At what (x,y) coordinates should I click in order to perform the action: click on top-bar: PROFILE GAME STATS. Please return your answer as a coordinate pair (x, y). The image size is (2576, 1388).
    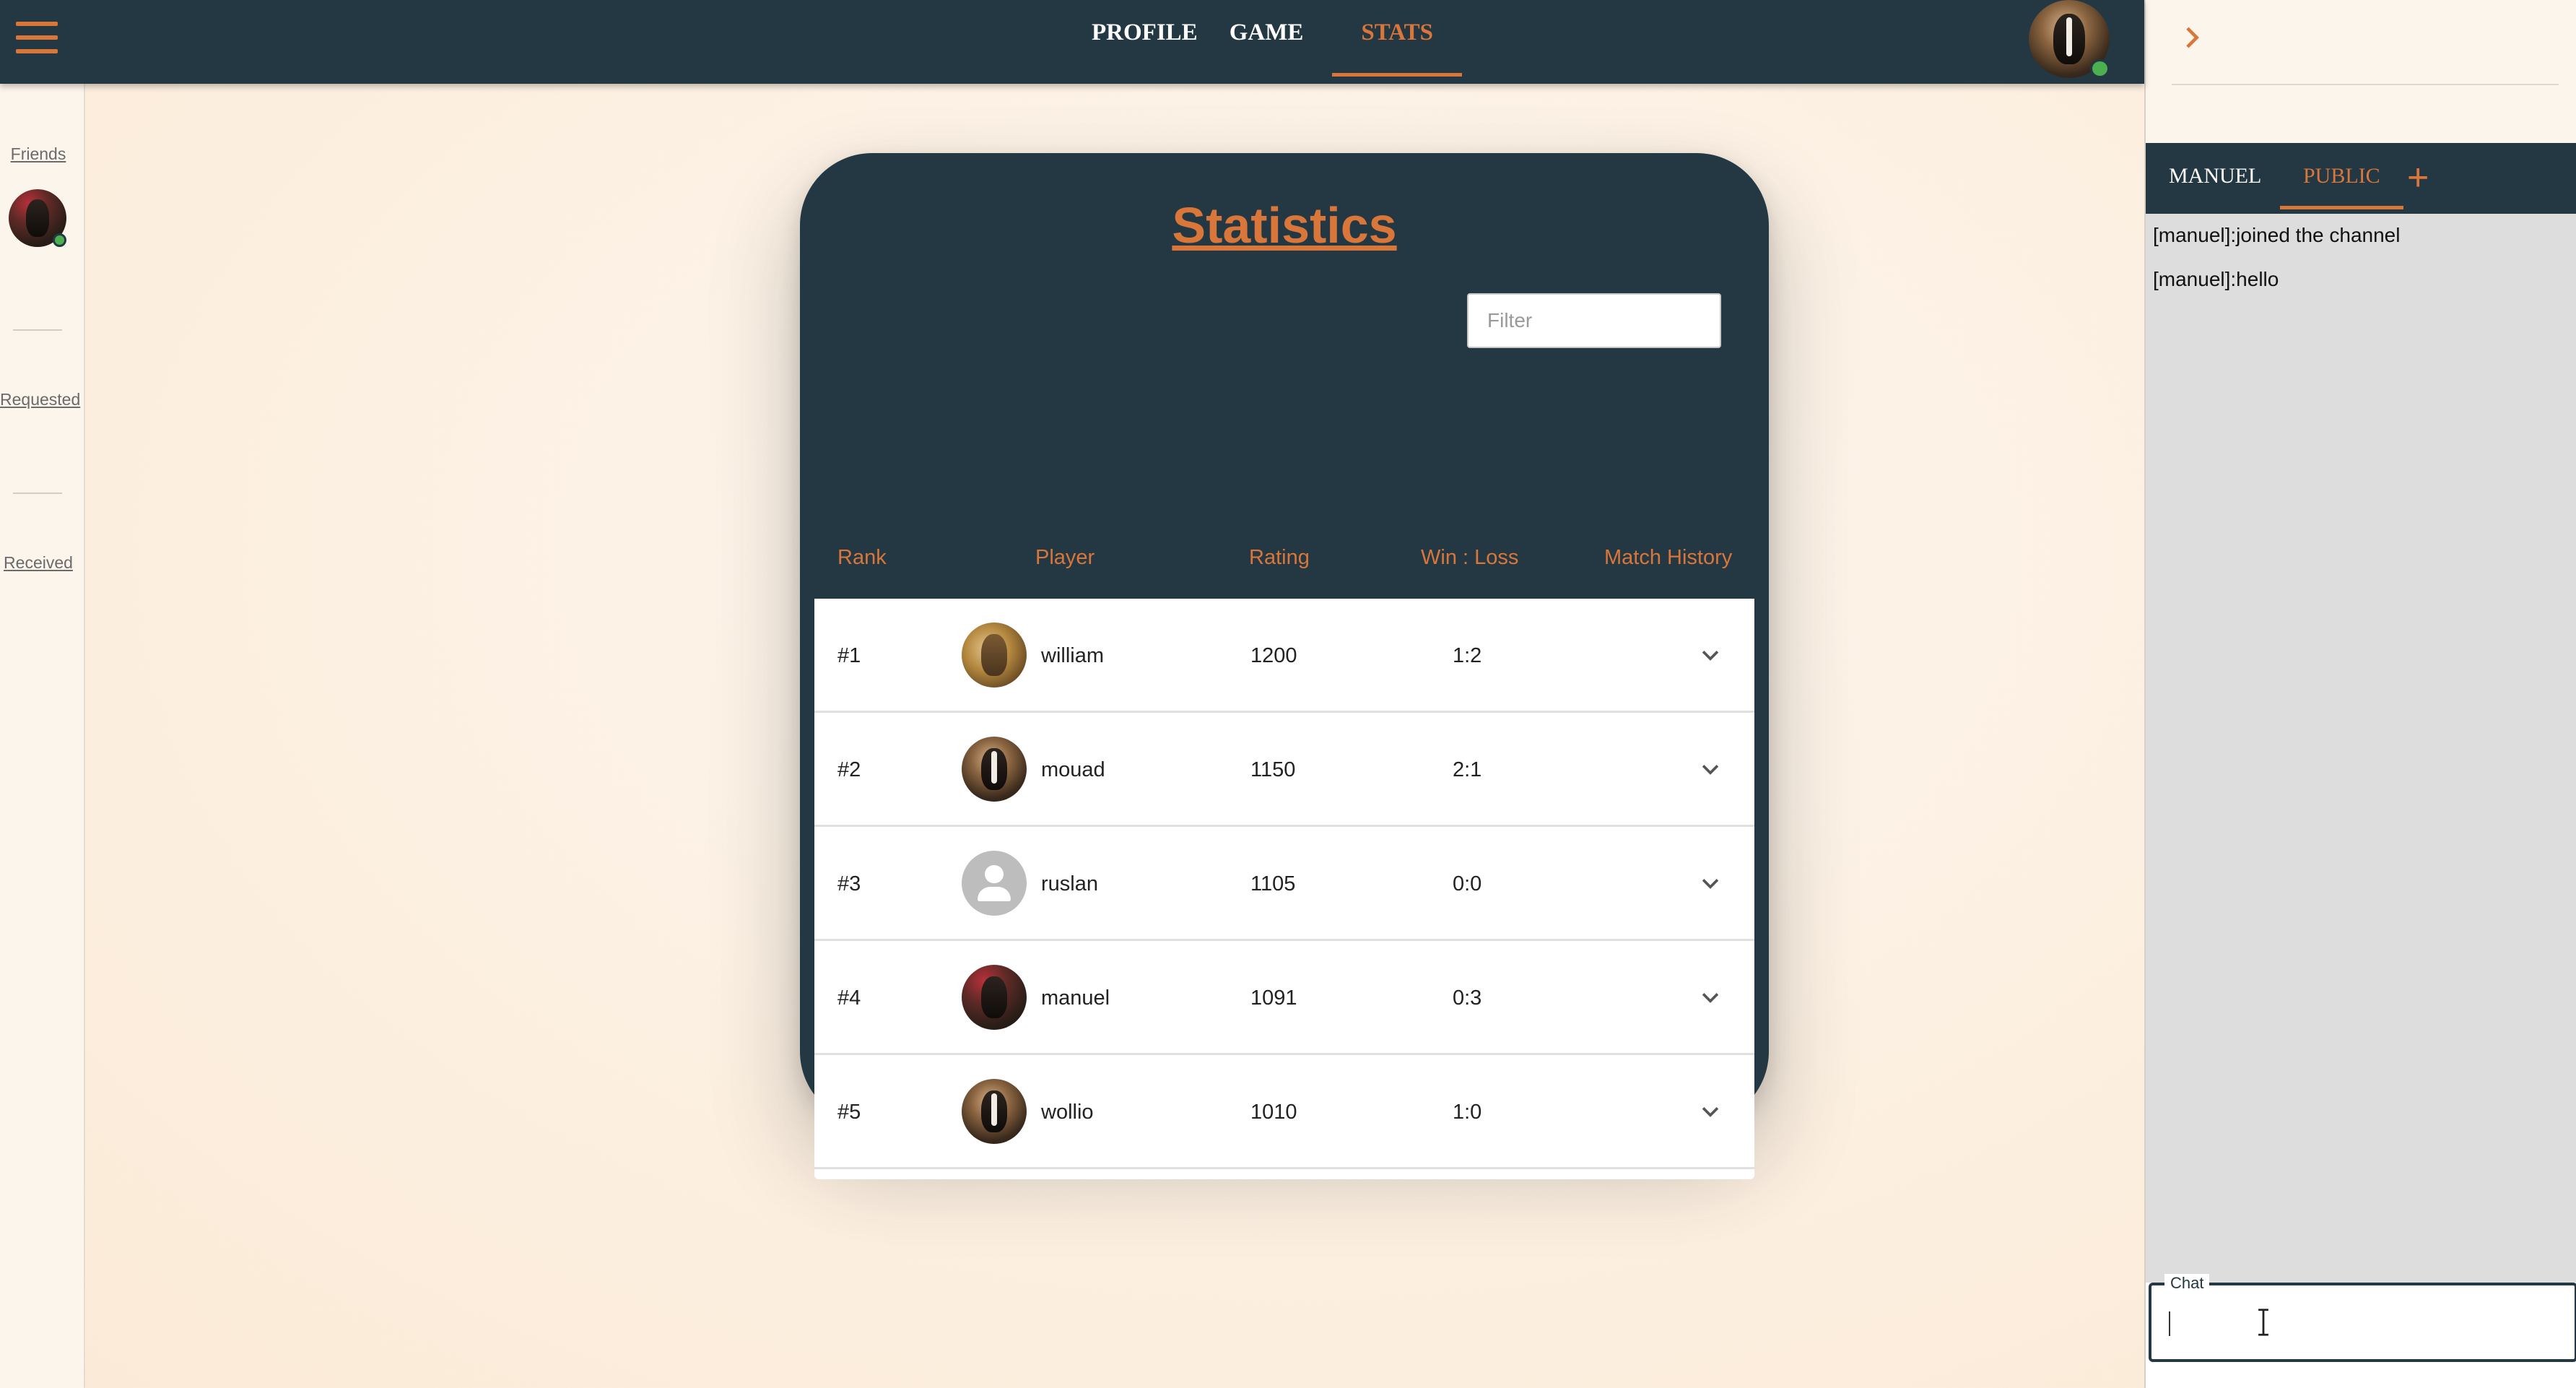
    Looking at the image, I should click on (1072, 42).